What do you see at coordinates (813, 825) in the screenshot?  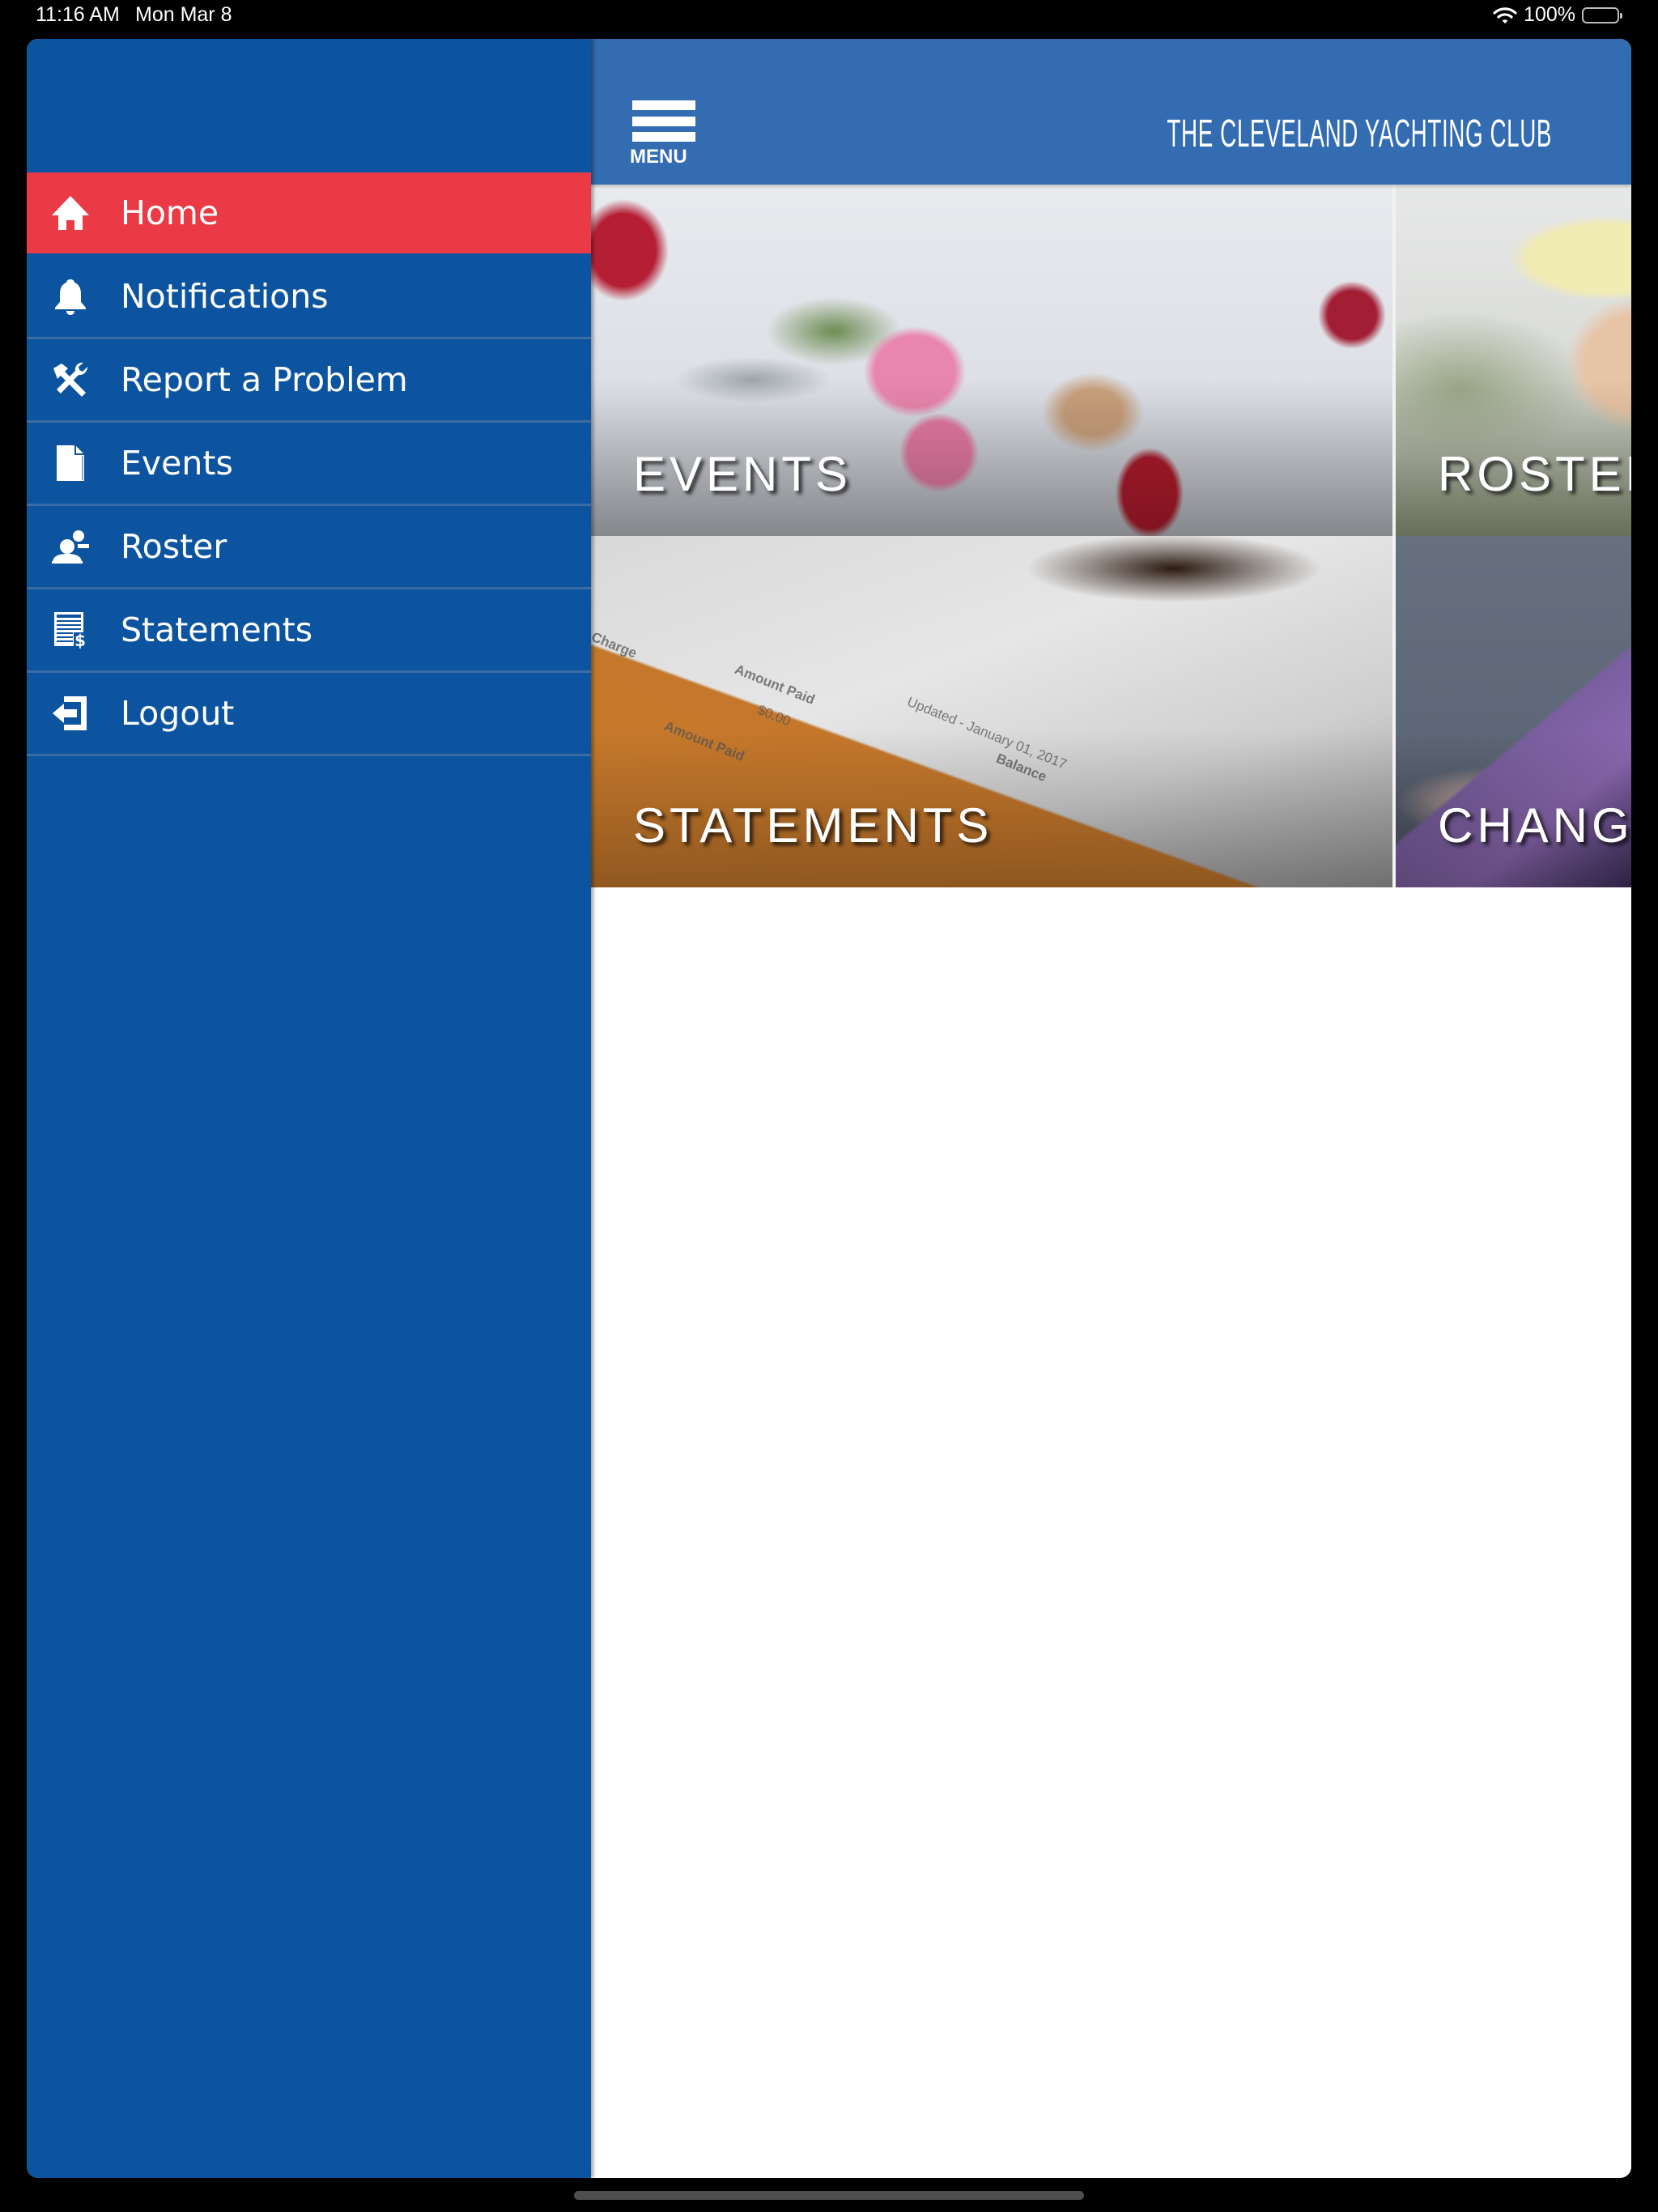 I see `tile-label: STATEMENTS` at bounding box center [813, 825].